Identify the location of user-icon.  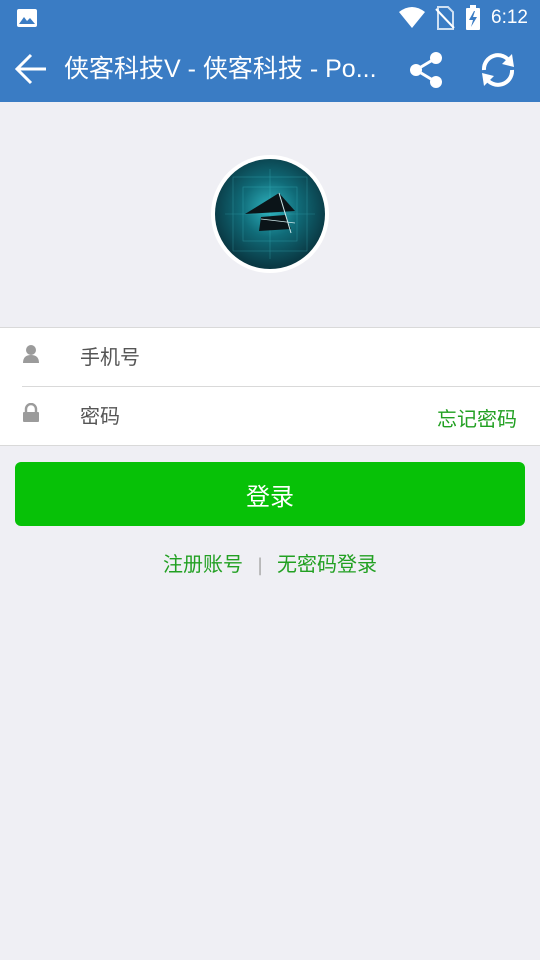
(31, 354).